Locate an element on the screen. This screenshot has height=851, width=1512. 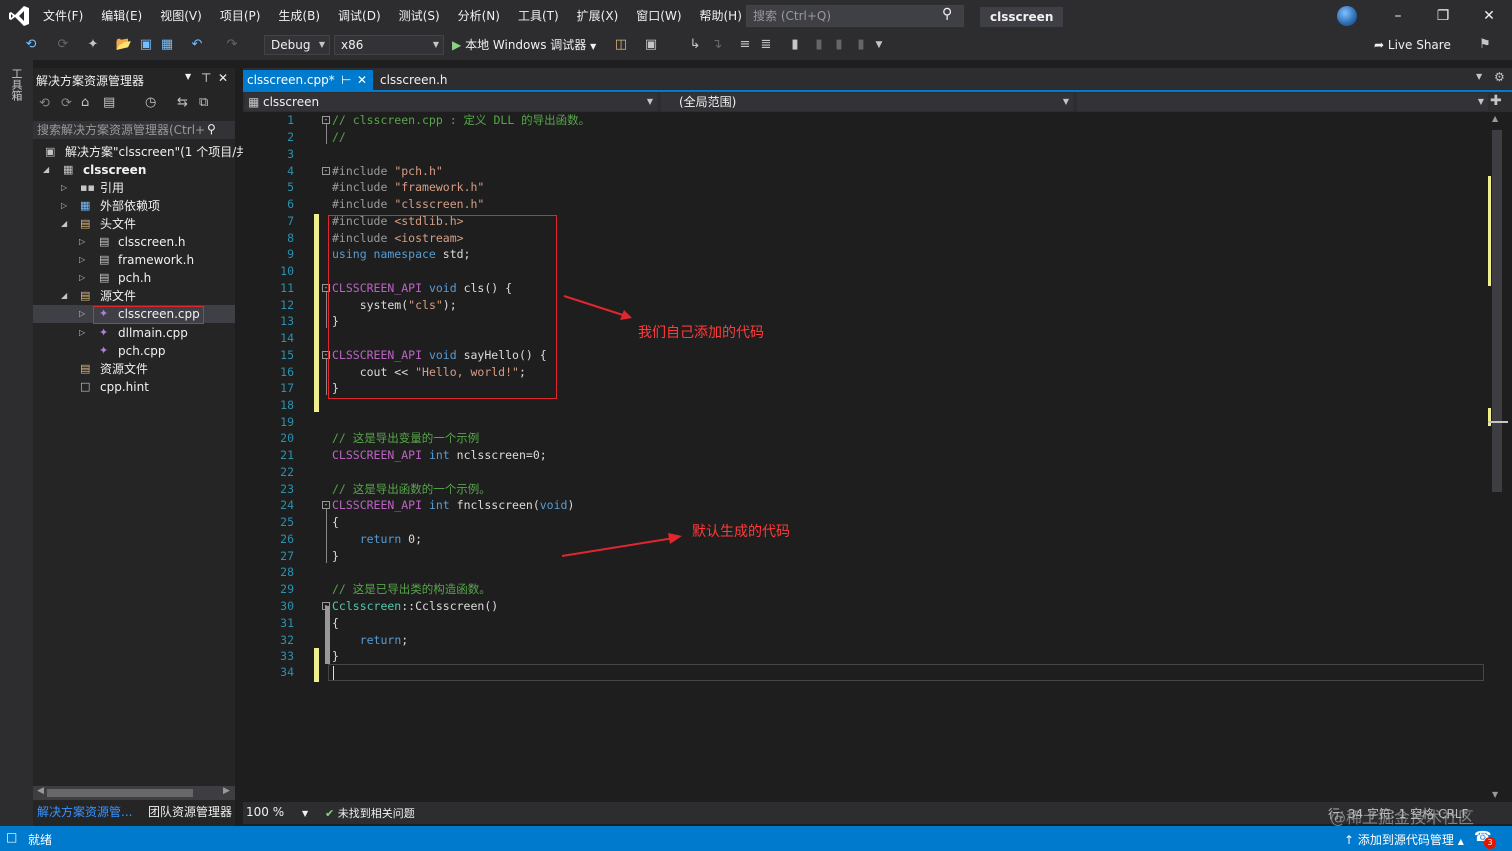
issues-indicator: ✔ 未找到相关问题 is located at coordinates (370, 813).